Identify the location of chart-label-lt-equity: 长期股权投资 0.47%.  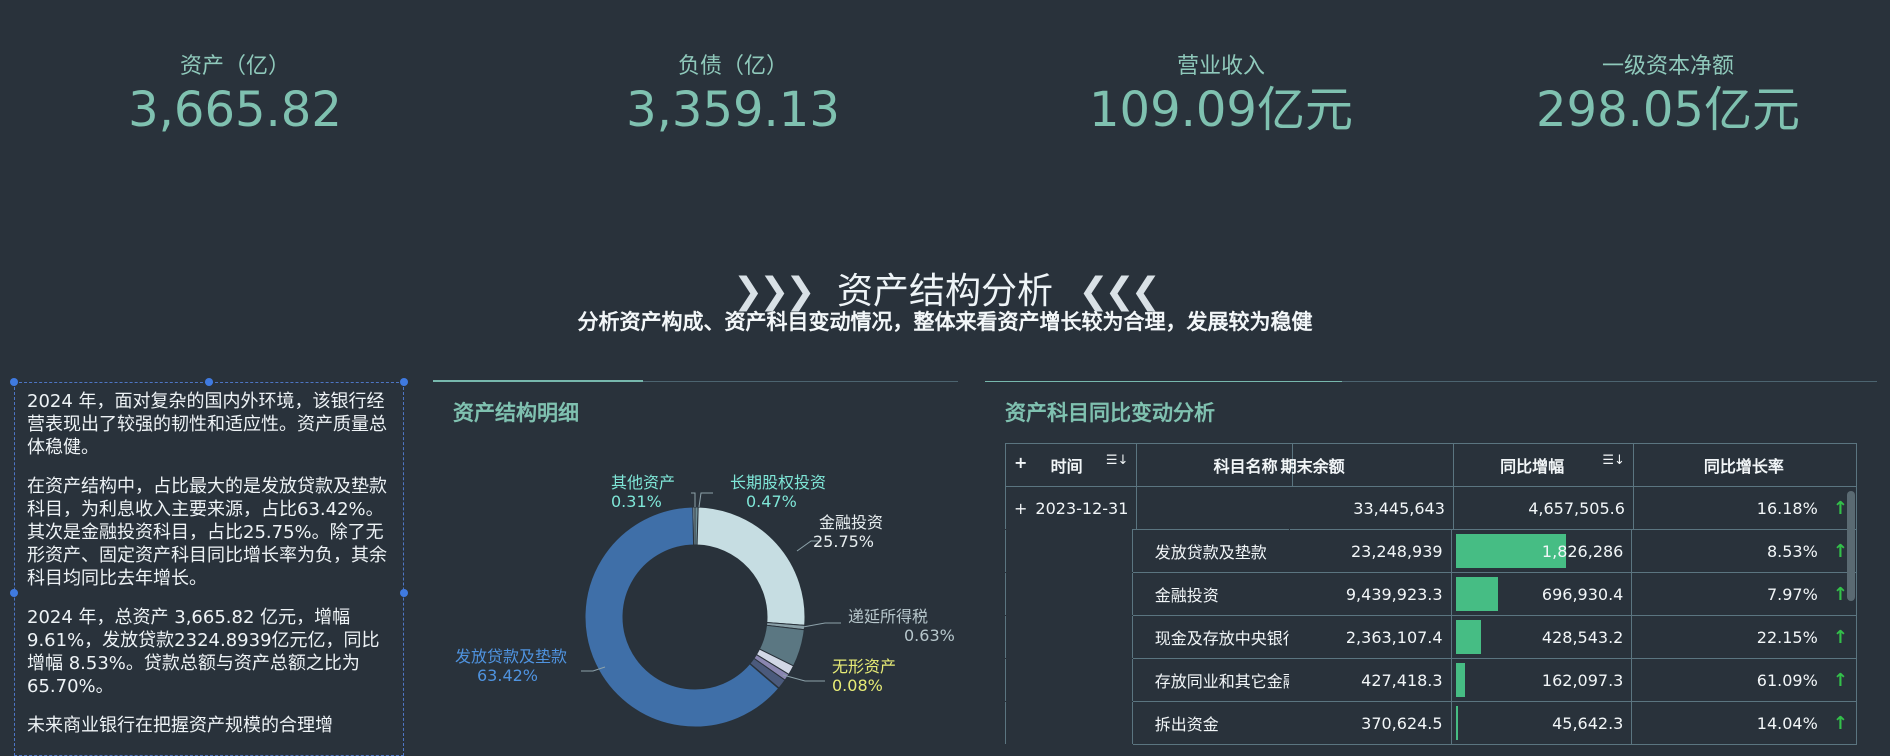
(778, 492).